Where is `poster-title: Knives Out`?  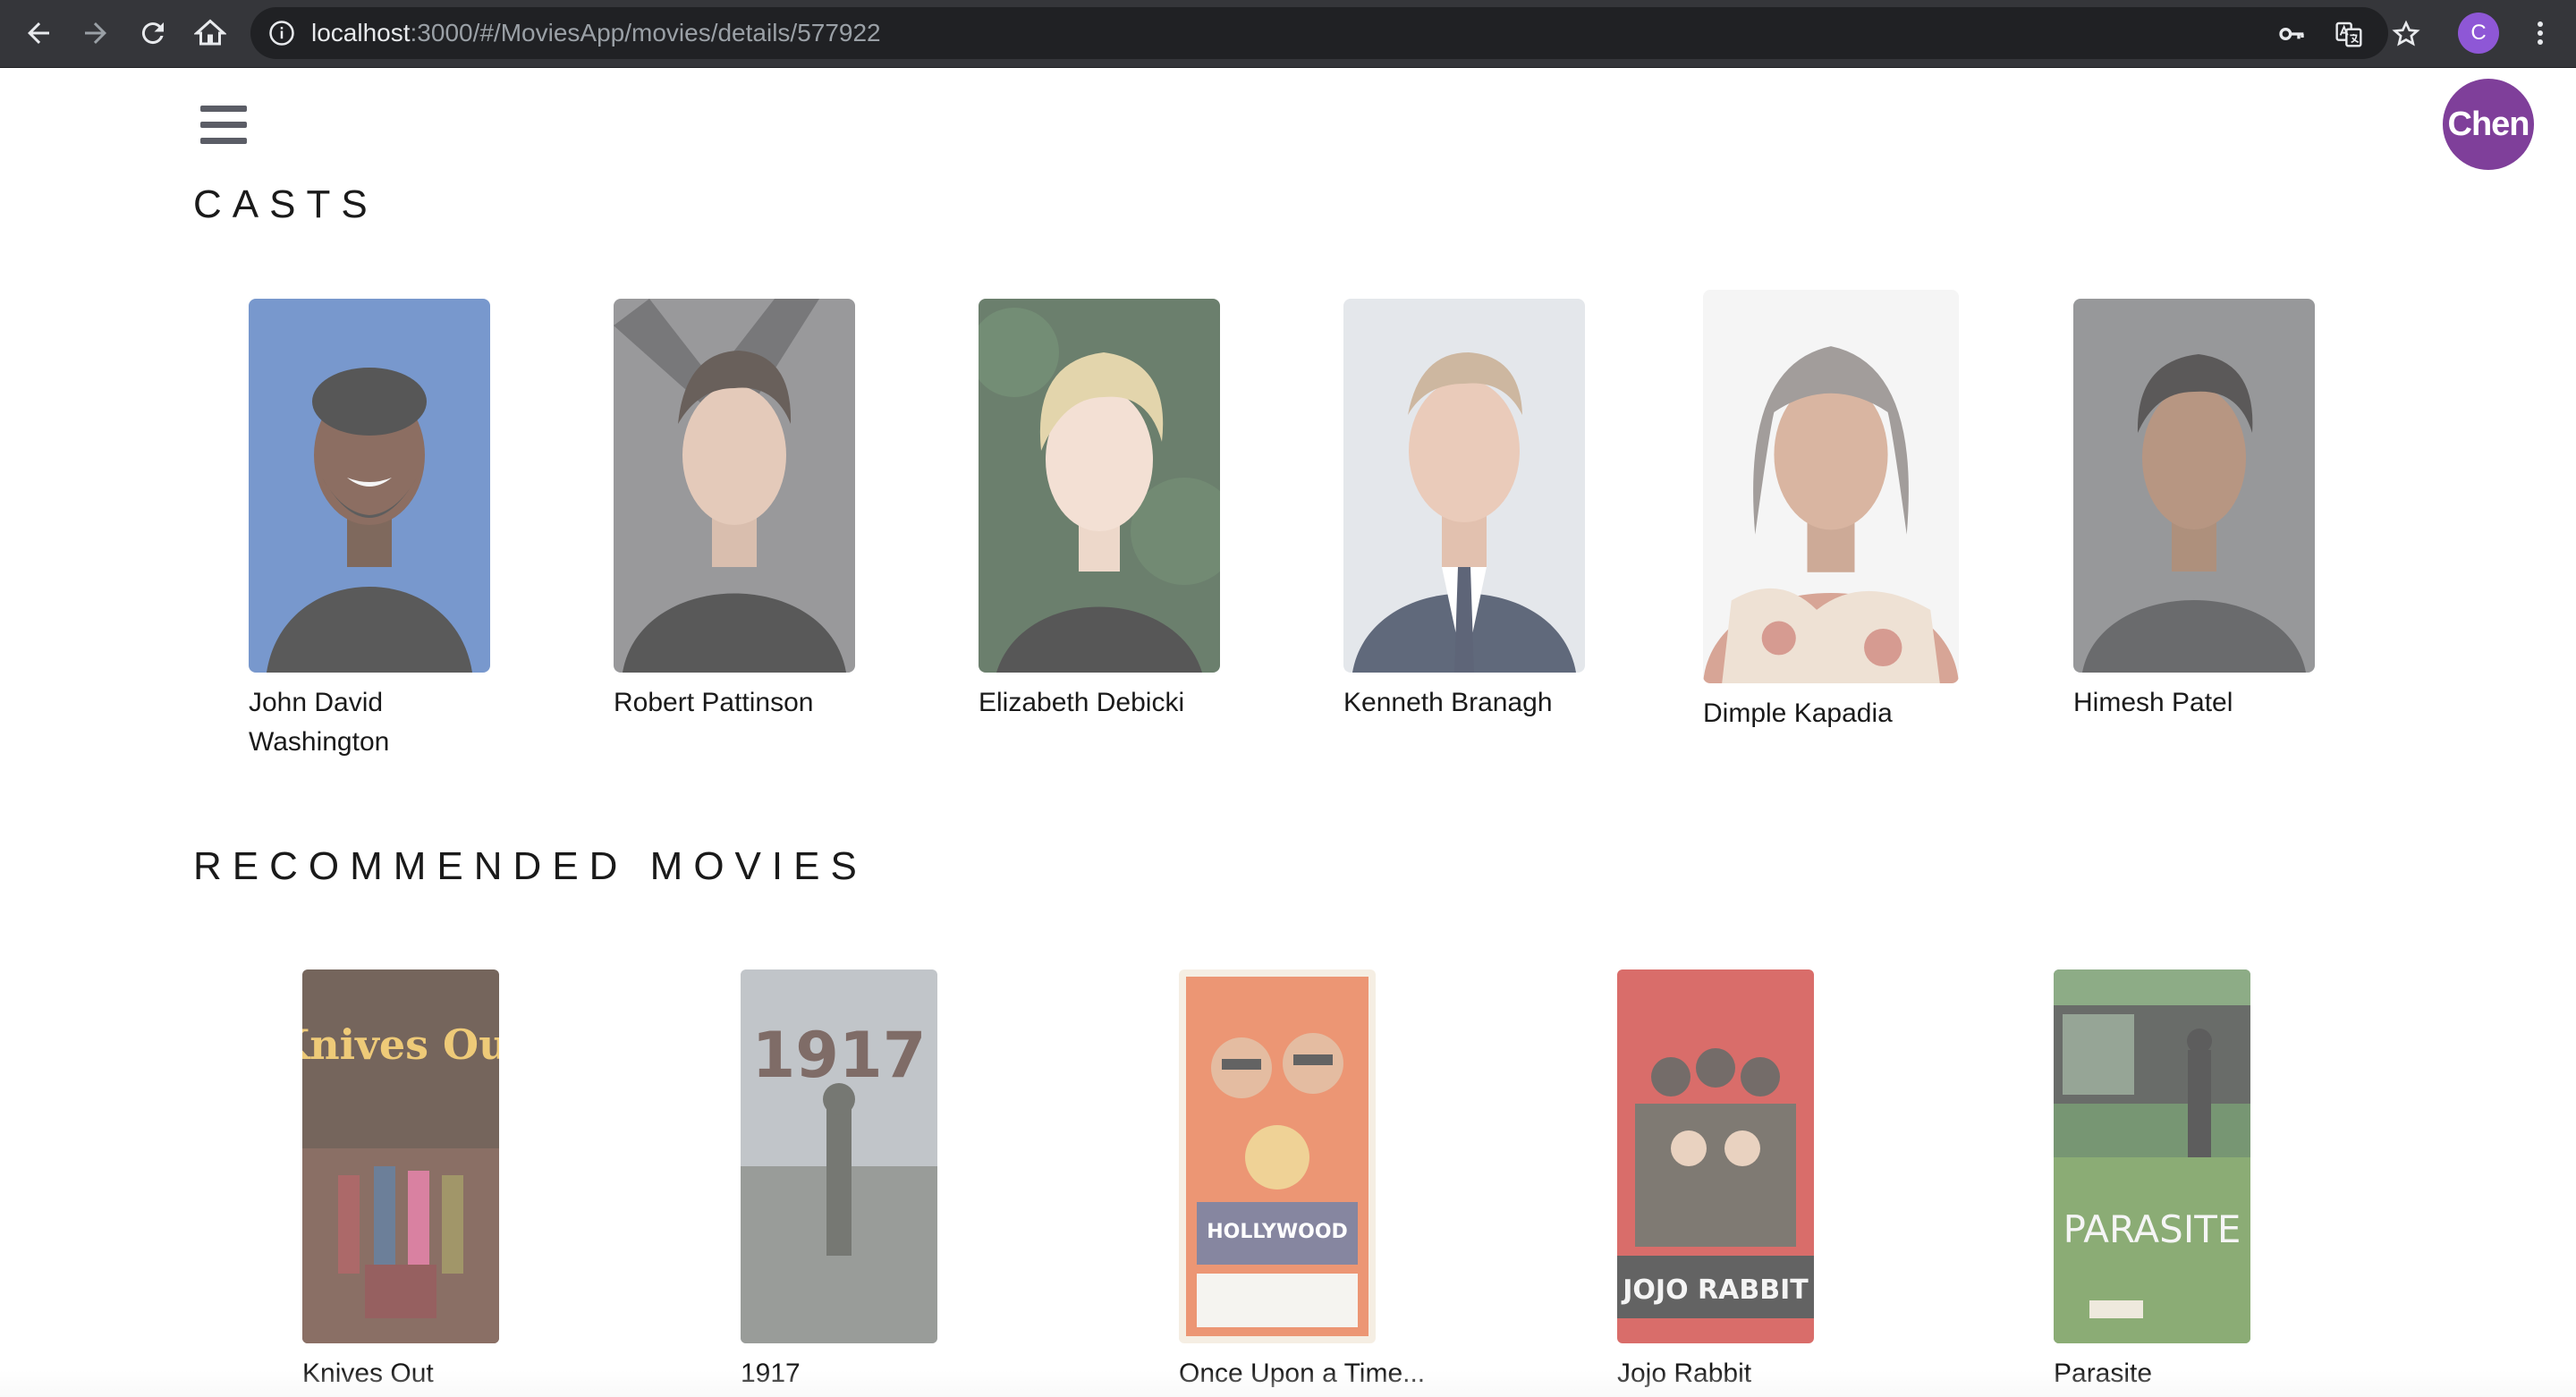 poster-title: Knives Out is located at coordinates (400, 1044).